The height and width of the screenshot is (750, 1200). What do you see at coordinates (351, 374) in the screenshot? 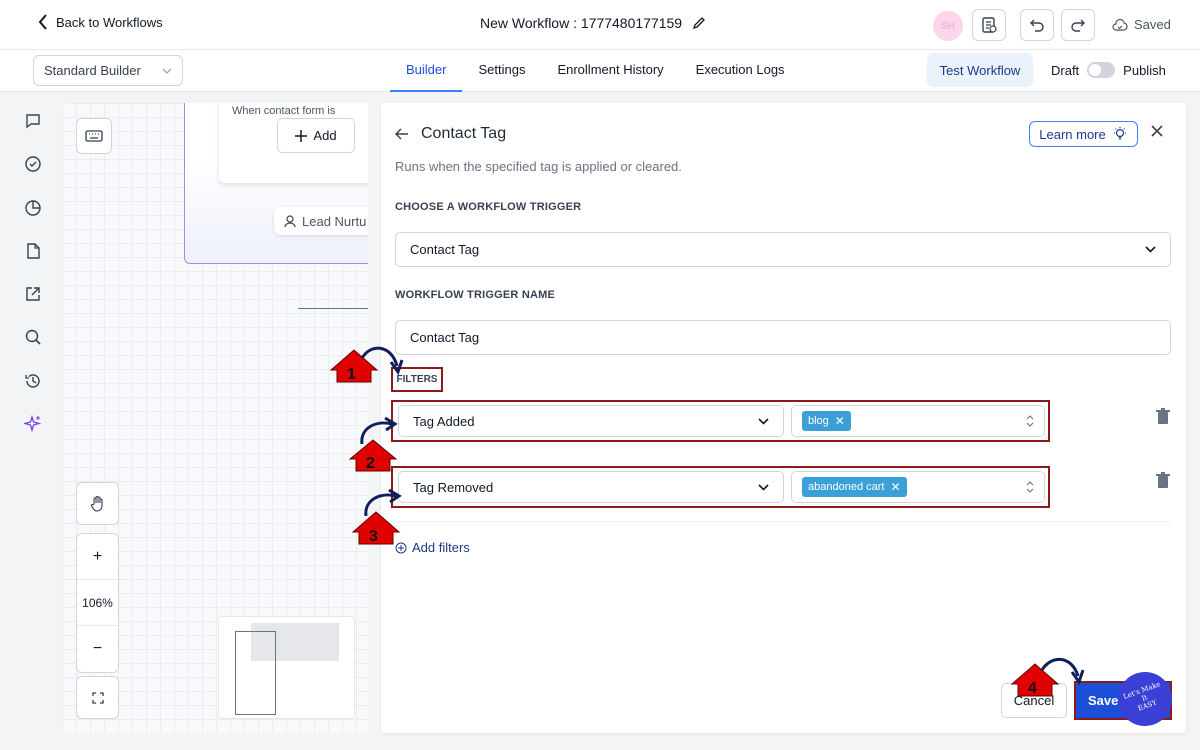
I see `step-number-1: 1` at bounding box center [351, 374].